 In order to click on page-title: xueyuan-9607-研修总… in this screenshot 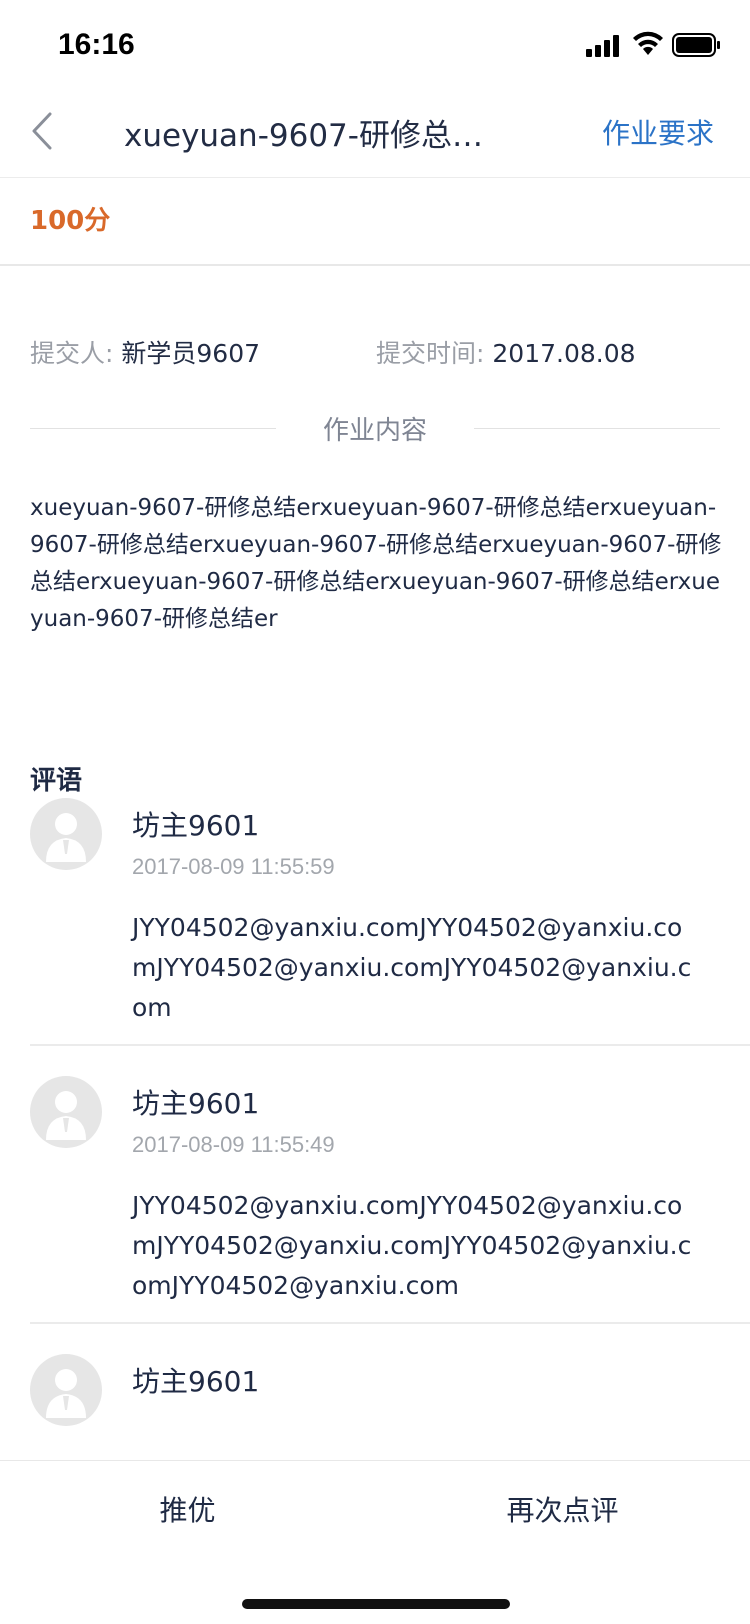, I will do `click(303, 136)`.